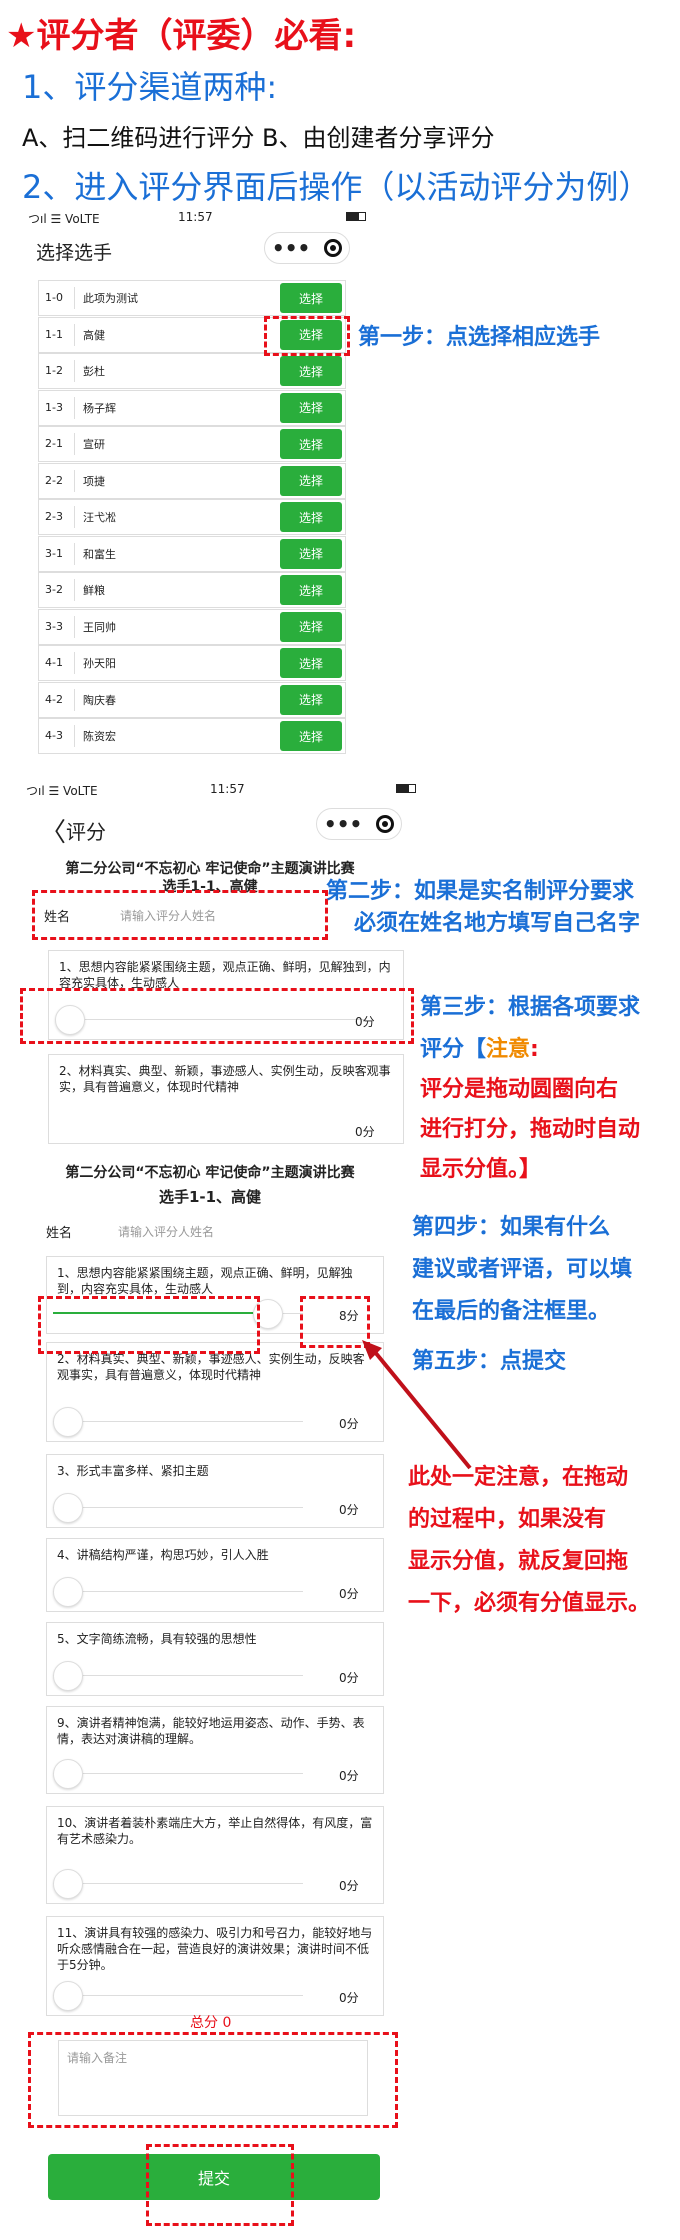 The height and width of the screenshot is (2240, 680). Describe the element at coordinates (94, 444) in the screenshot. I see `contestant-name: 宣研` at that location.